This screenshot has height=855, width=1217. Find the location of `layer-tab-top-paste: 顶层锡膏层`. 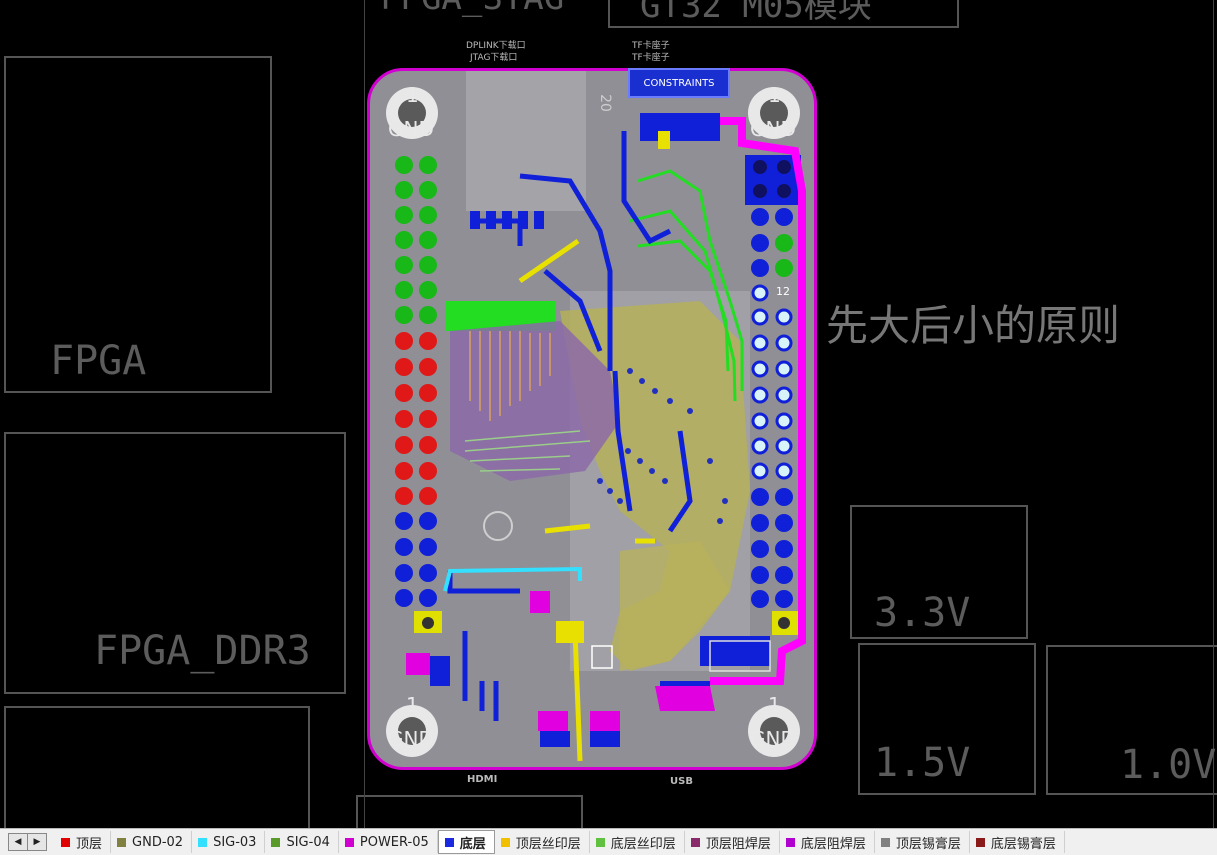

layer-tab-top-paste: 顶层锡膏层 is located at coordinates (922, 842).